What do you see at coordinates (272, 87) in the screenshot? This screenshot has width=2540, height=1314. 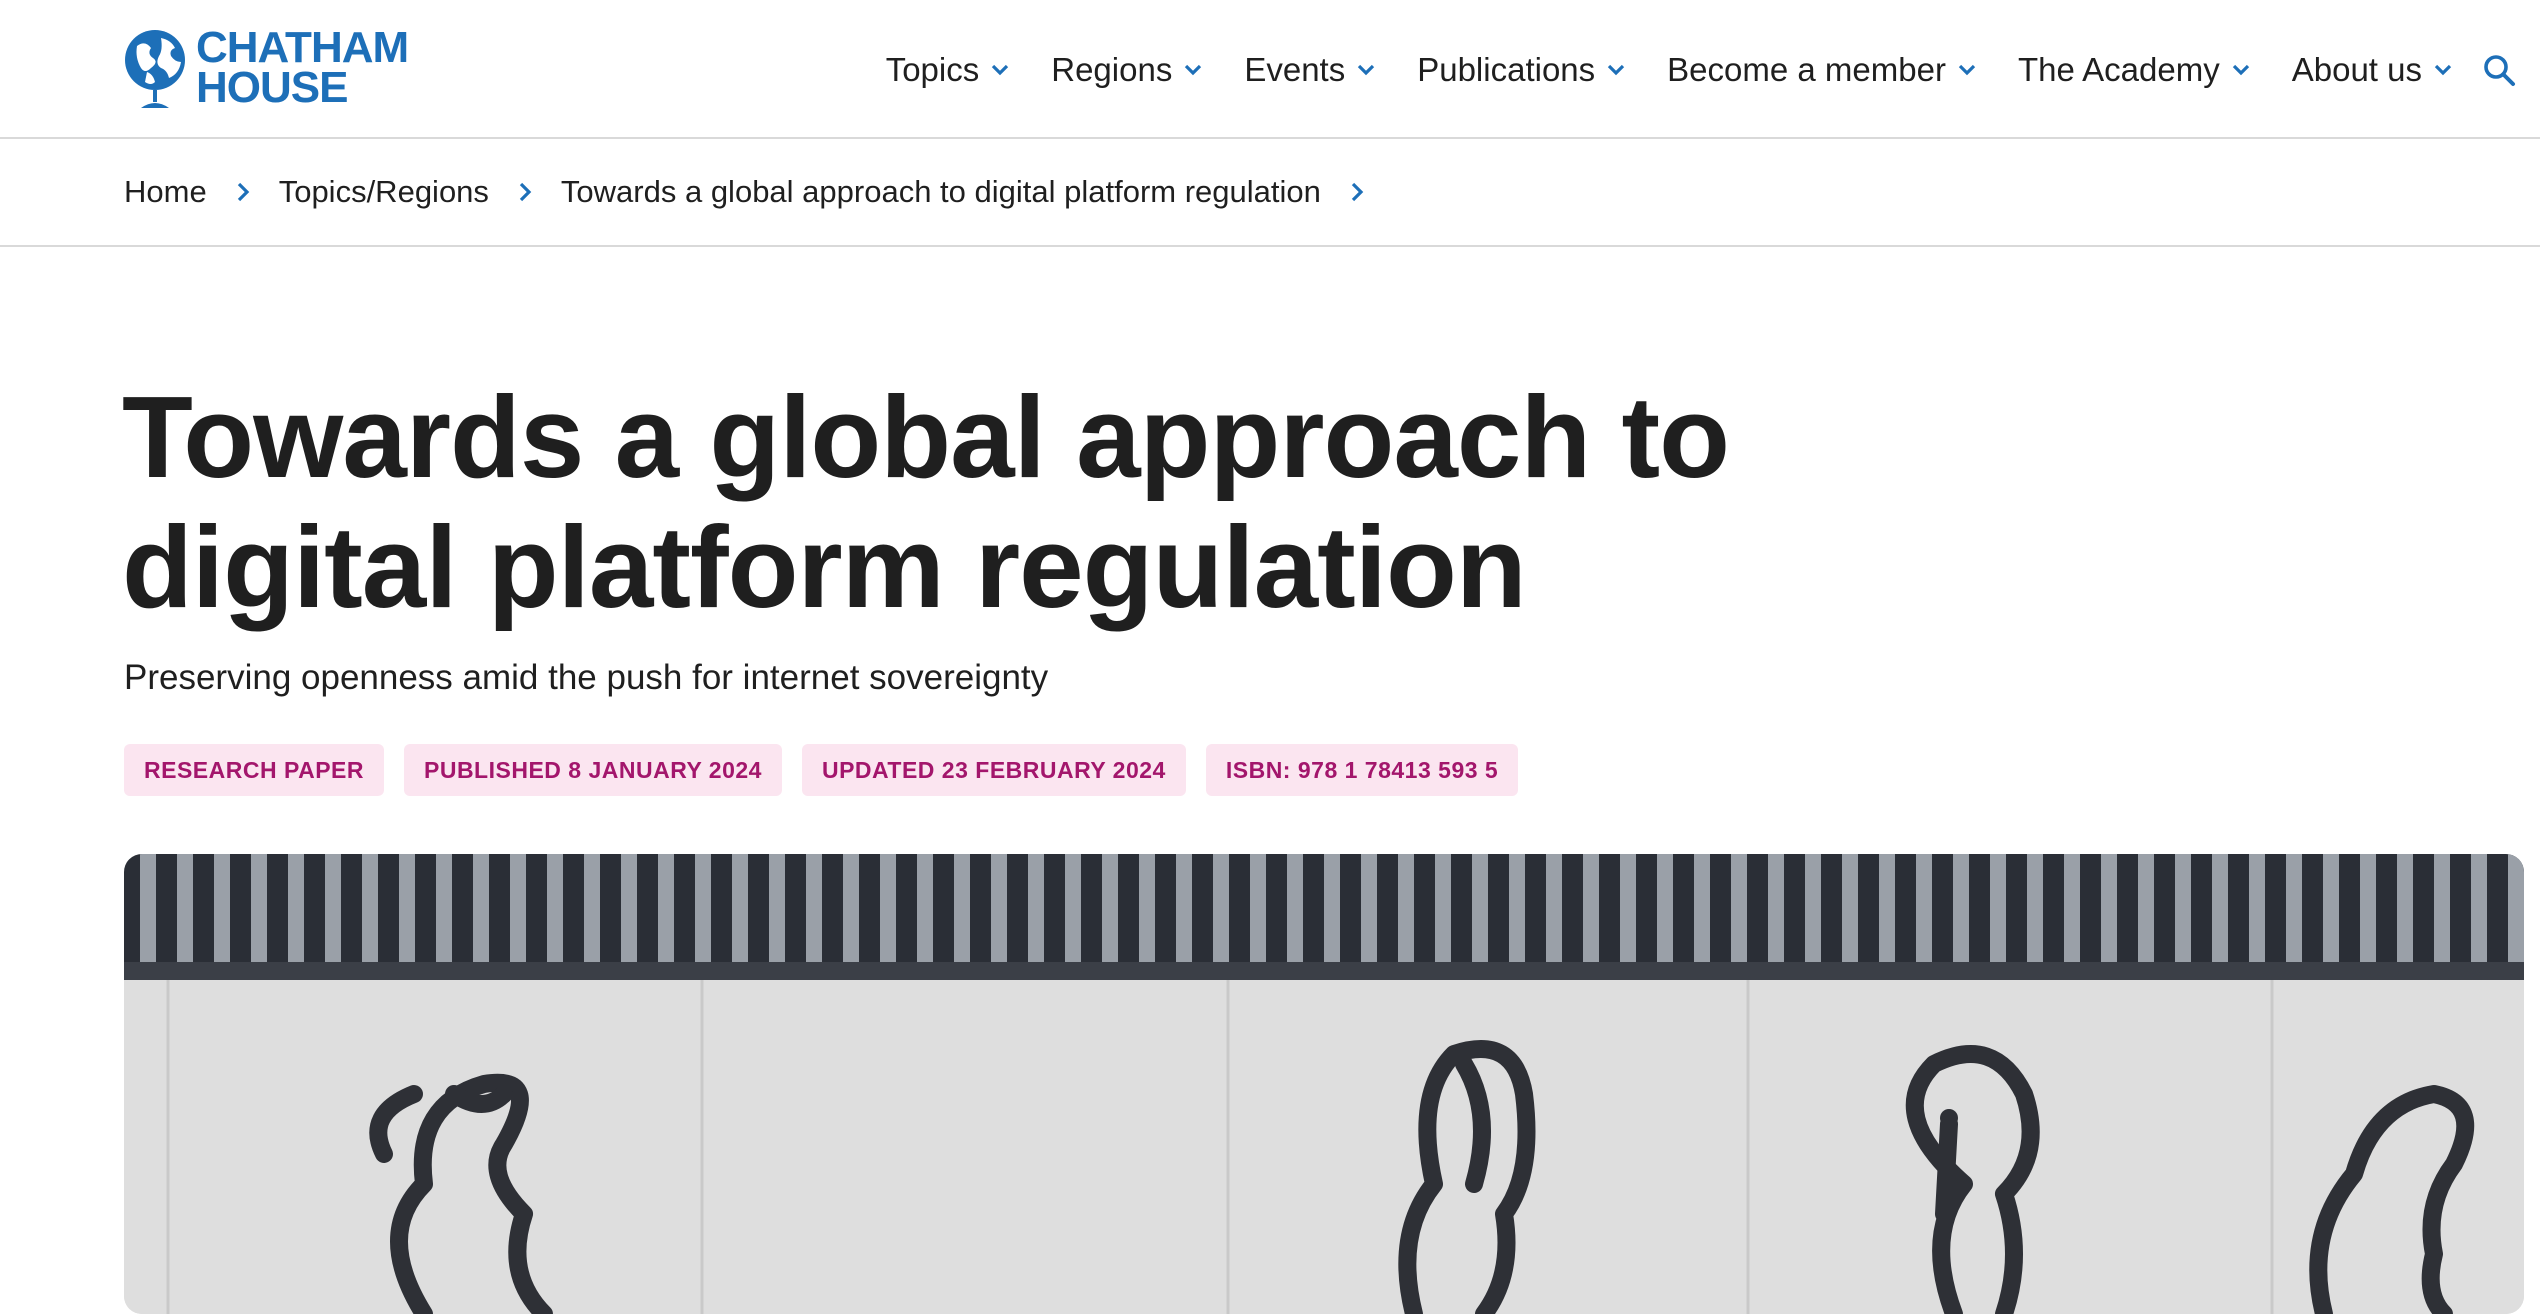 I see `logo-line-2: HOUSE` at bounding box center [272, 87].